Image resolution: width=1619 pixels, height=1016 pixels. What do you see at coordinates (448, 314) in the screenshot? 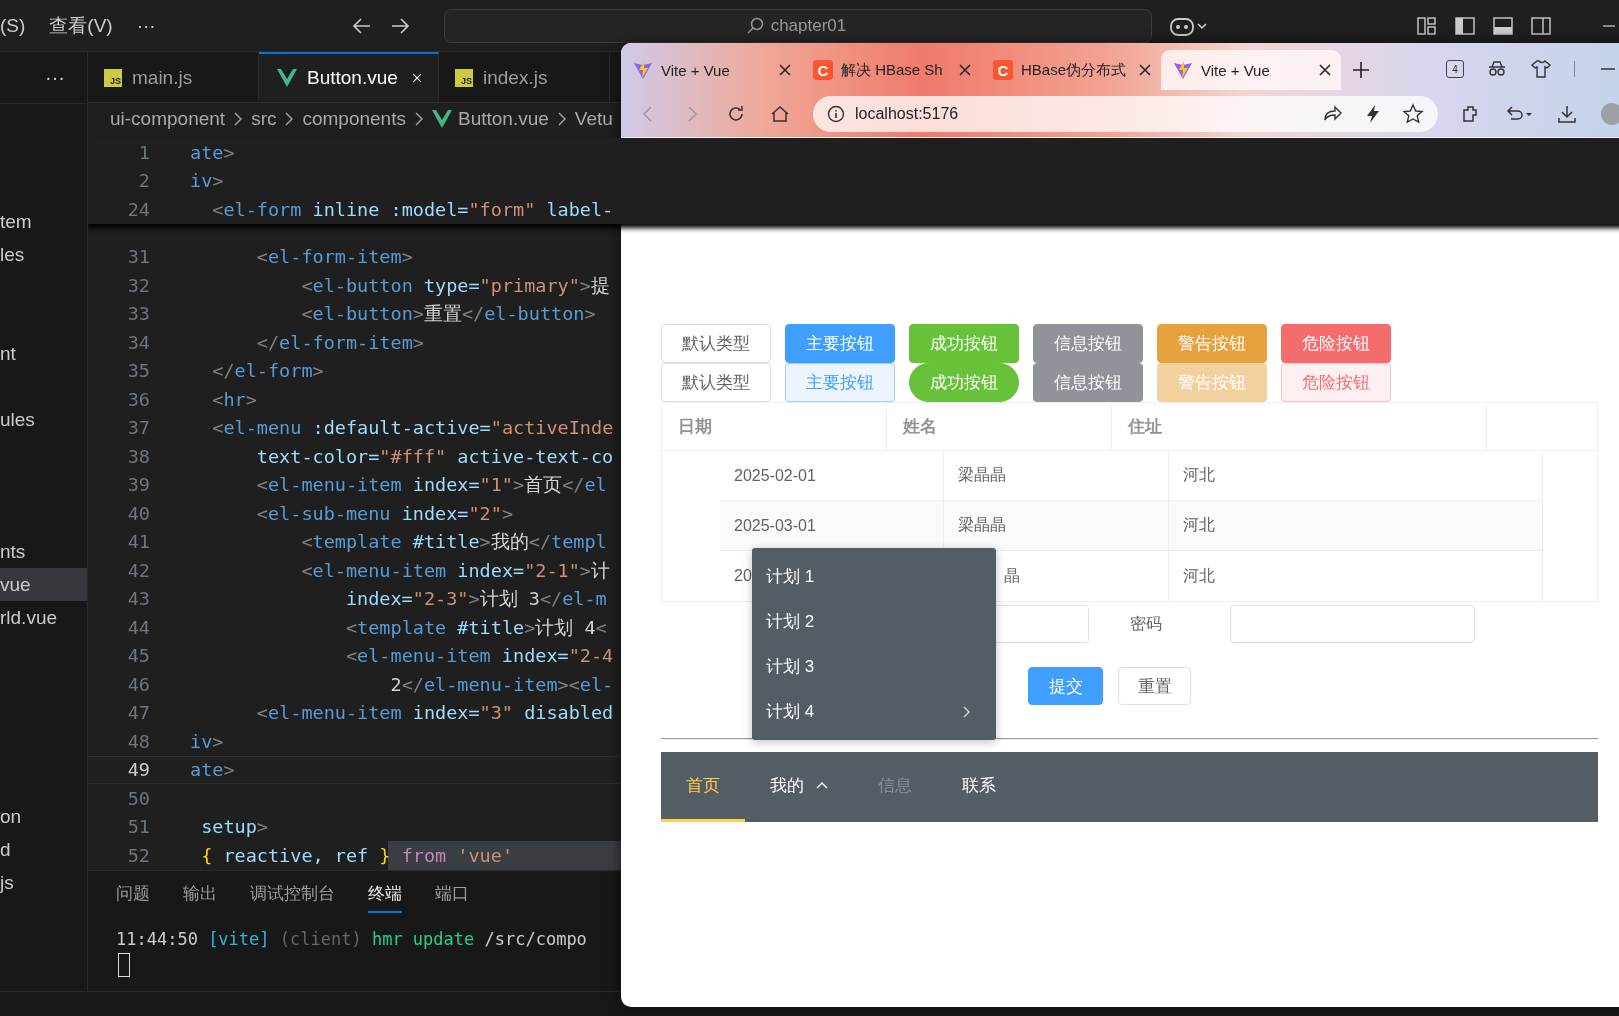
I see `code-line: <el-button>重置</el-button>` at bounding box center [448, 314].